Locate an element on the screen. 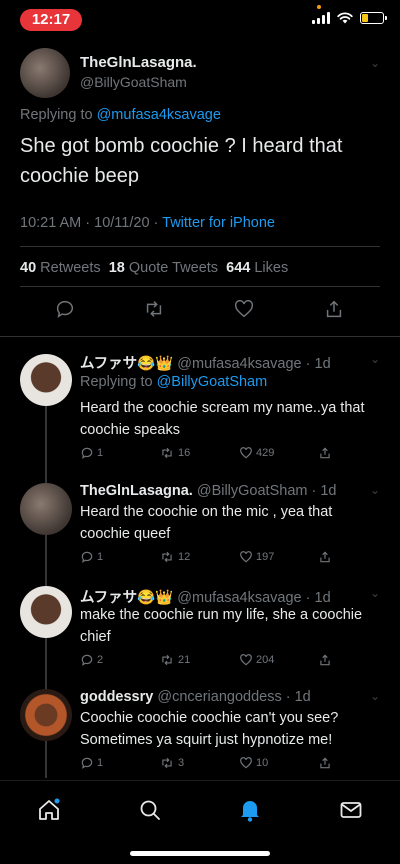 This screenshot has height=864, width=400. user-handle: @mufasa4ksavage · 1d is located at coordinates (253, 364).